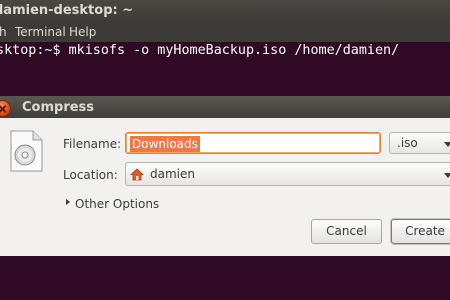  I want to click on other-options-expander: Other Options, so click(117, 204).